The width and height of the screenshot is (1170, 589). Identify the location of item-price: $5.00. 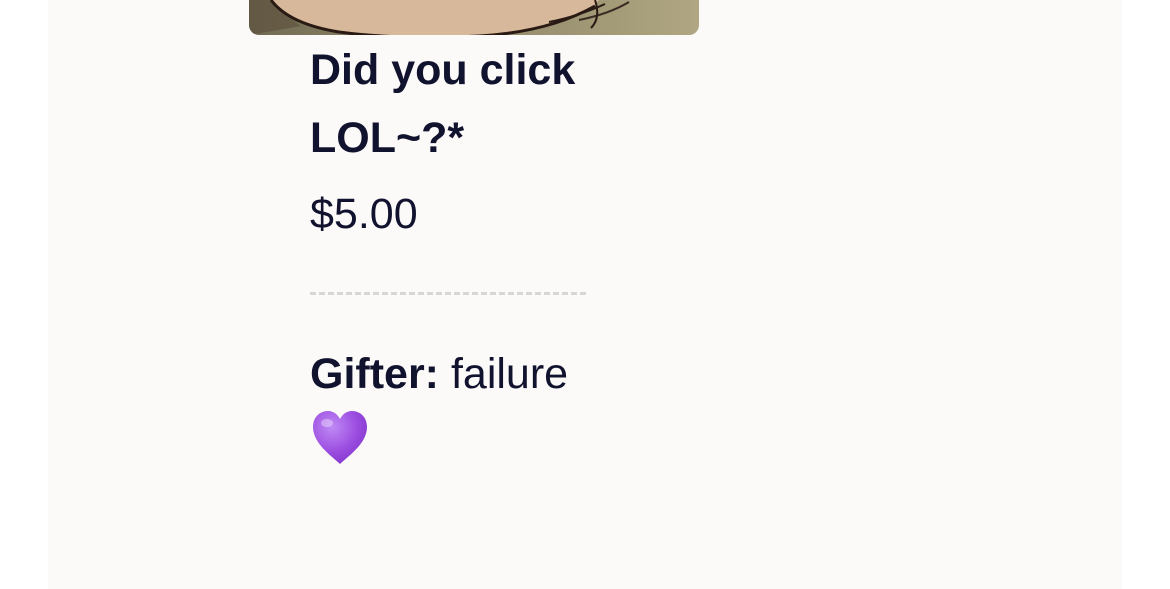
(364, 214).